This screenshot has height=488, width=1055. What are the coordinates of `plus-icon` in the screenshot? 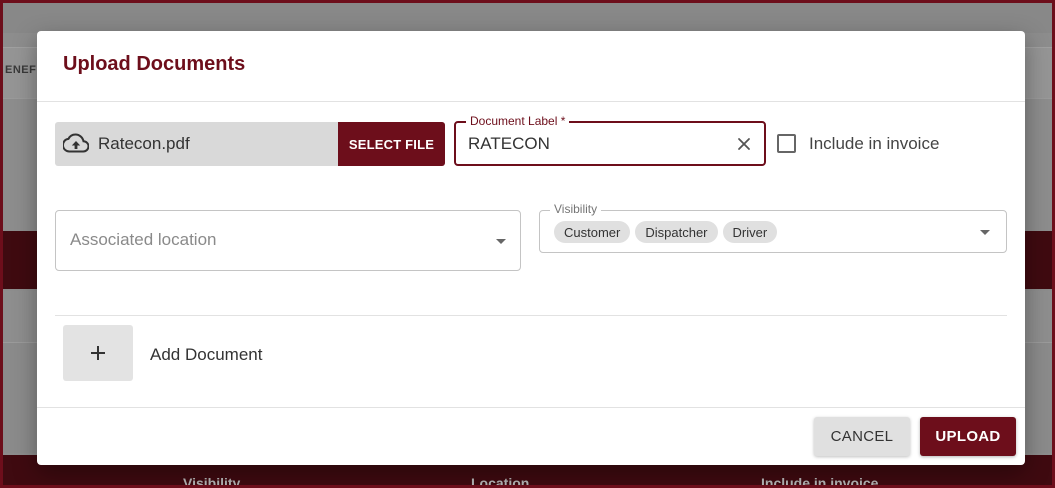 It's located at (98, 353).